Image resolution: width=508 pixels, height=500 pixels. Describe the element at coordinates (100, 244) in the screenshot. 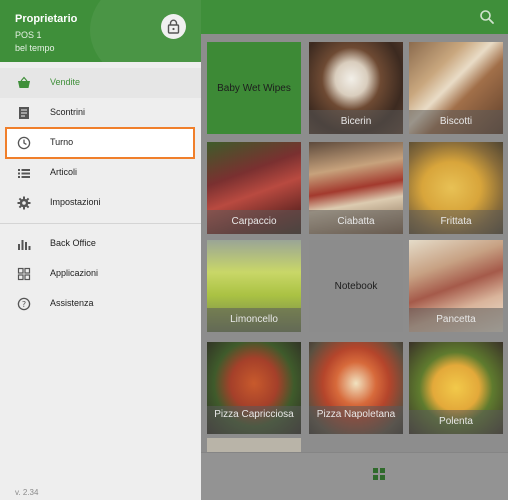

I see `drawer-item-back-office: Back Office` at that location.